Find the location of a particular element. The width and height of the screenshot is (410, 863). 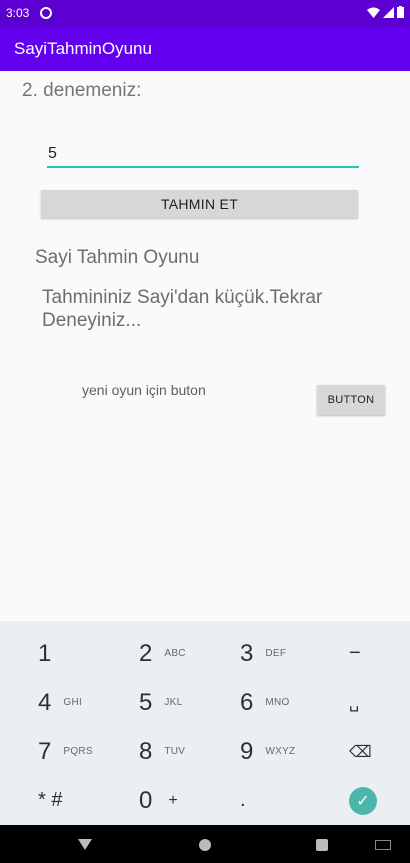

key-letters: DEF is located at coordinates (276, 653).